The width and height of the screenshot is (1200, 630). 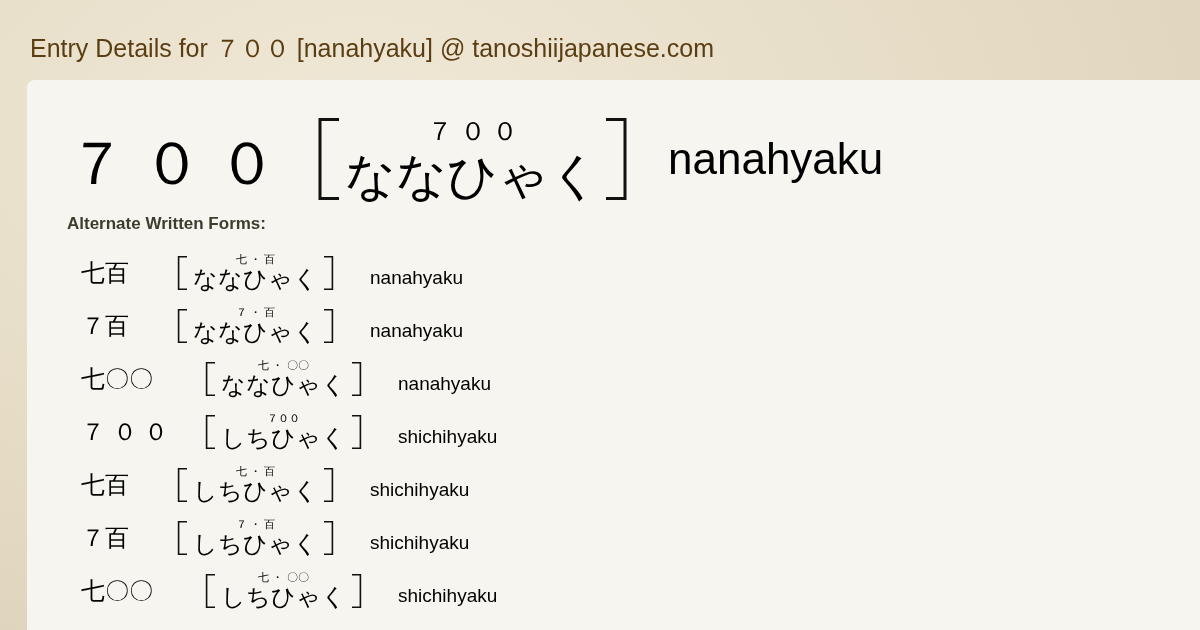 I want to click on entry-reading: ななひゃく, so click(x=472, y=176).